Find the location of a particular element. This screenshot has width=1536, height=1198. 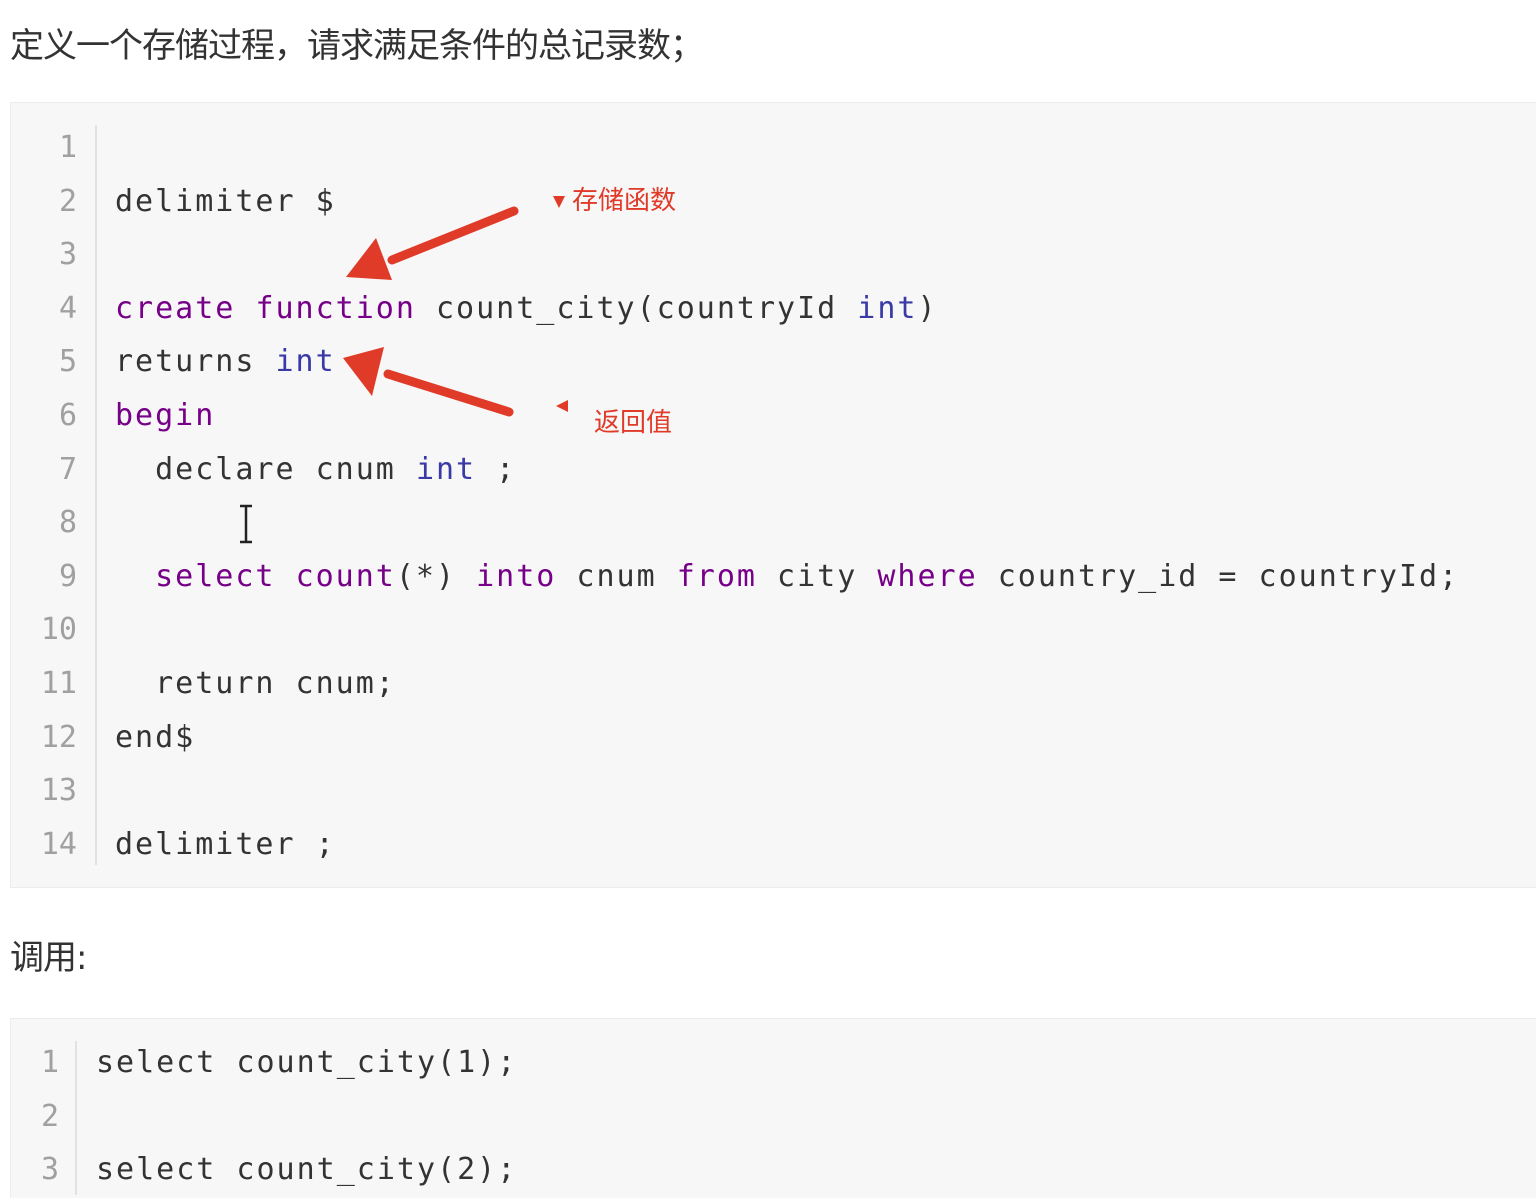

code-text: delimiter ; is located at coordinates (225, 844).